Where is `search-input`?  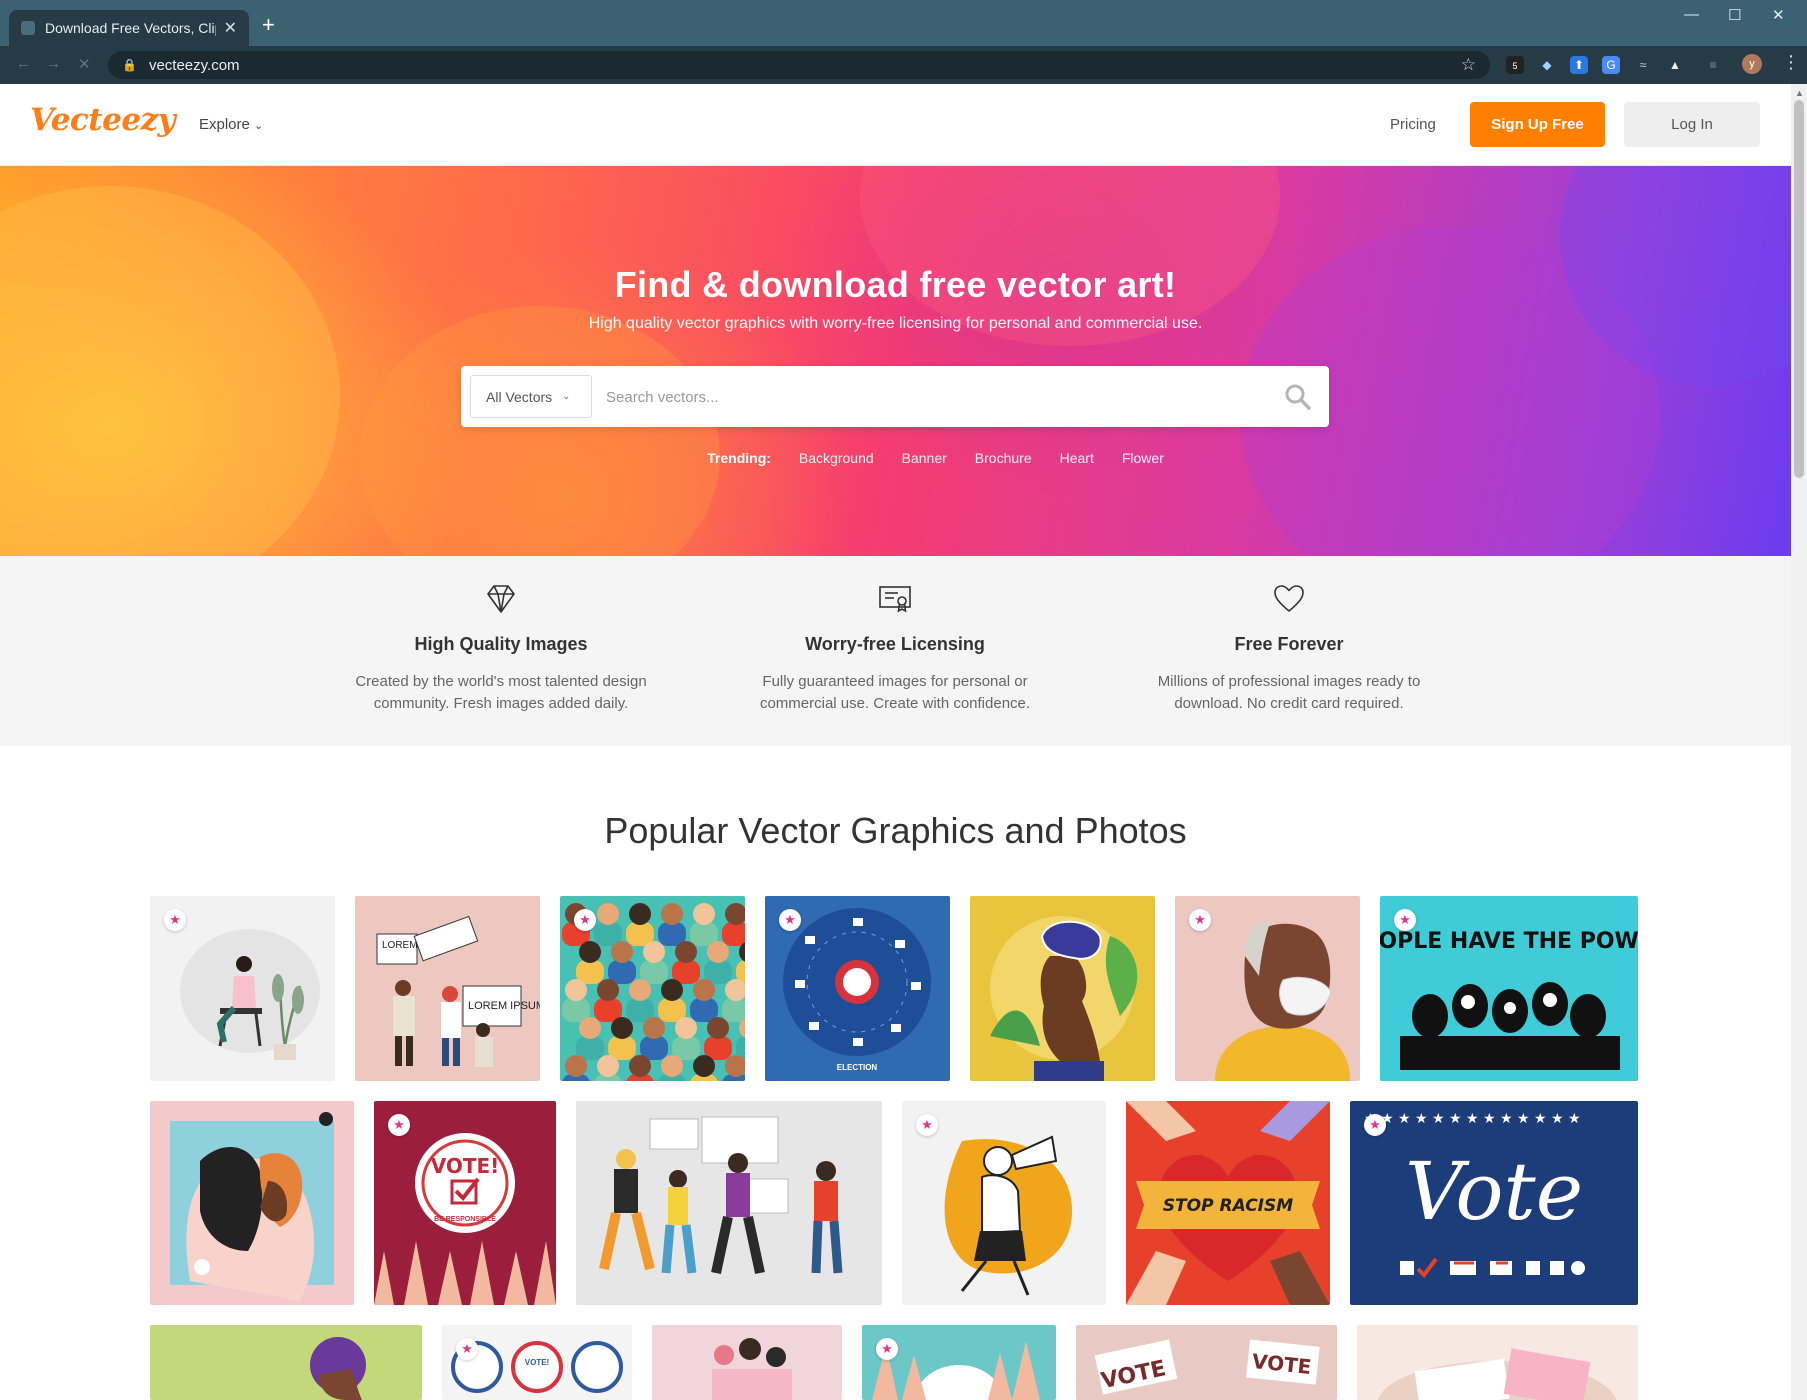
search-input is located at coordinates (926, 397).